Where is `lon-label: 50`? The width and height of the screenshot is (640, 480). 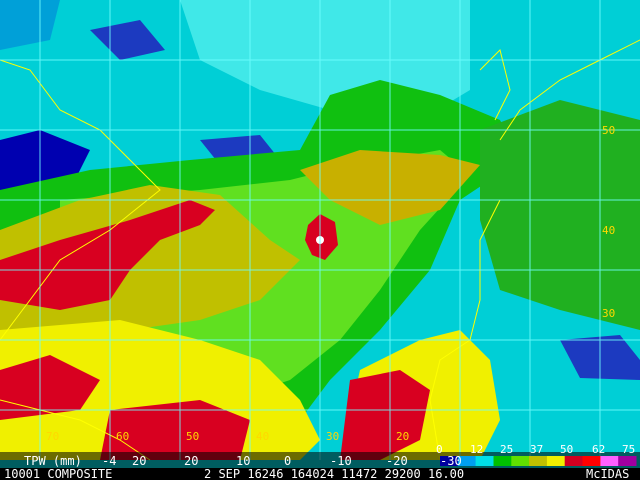 lon-label: 50 is located at coordinates (192, 436).